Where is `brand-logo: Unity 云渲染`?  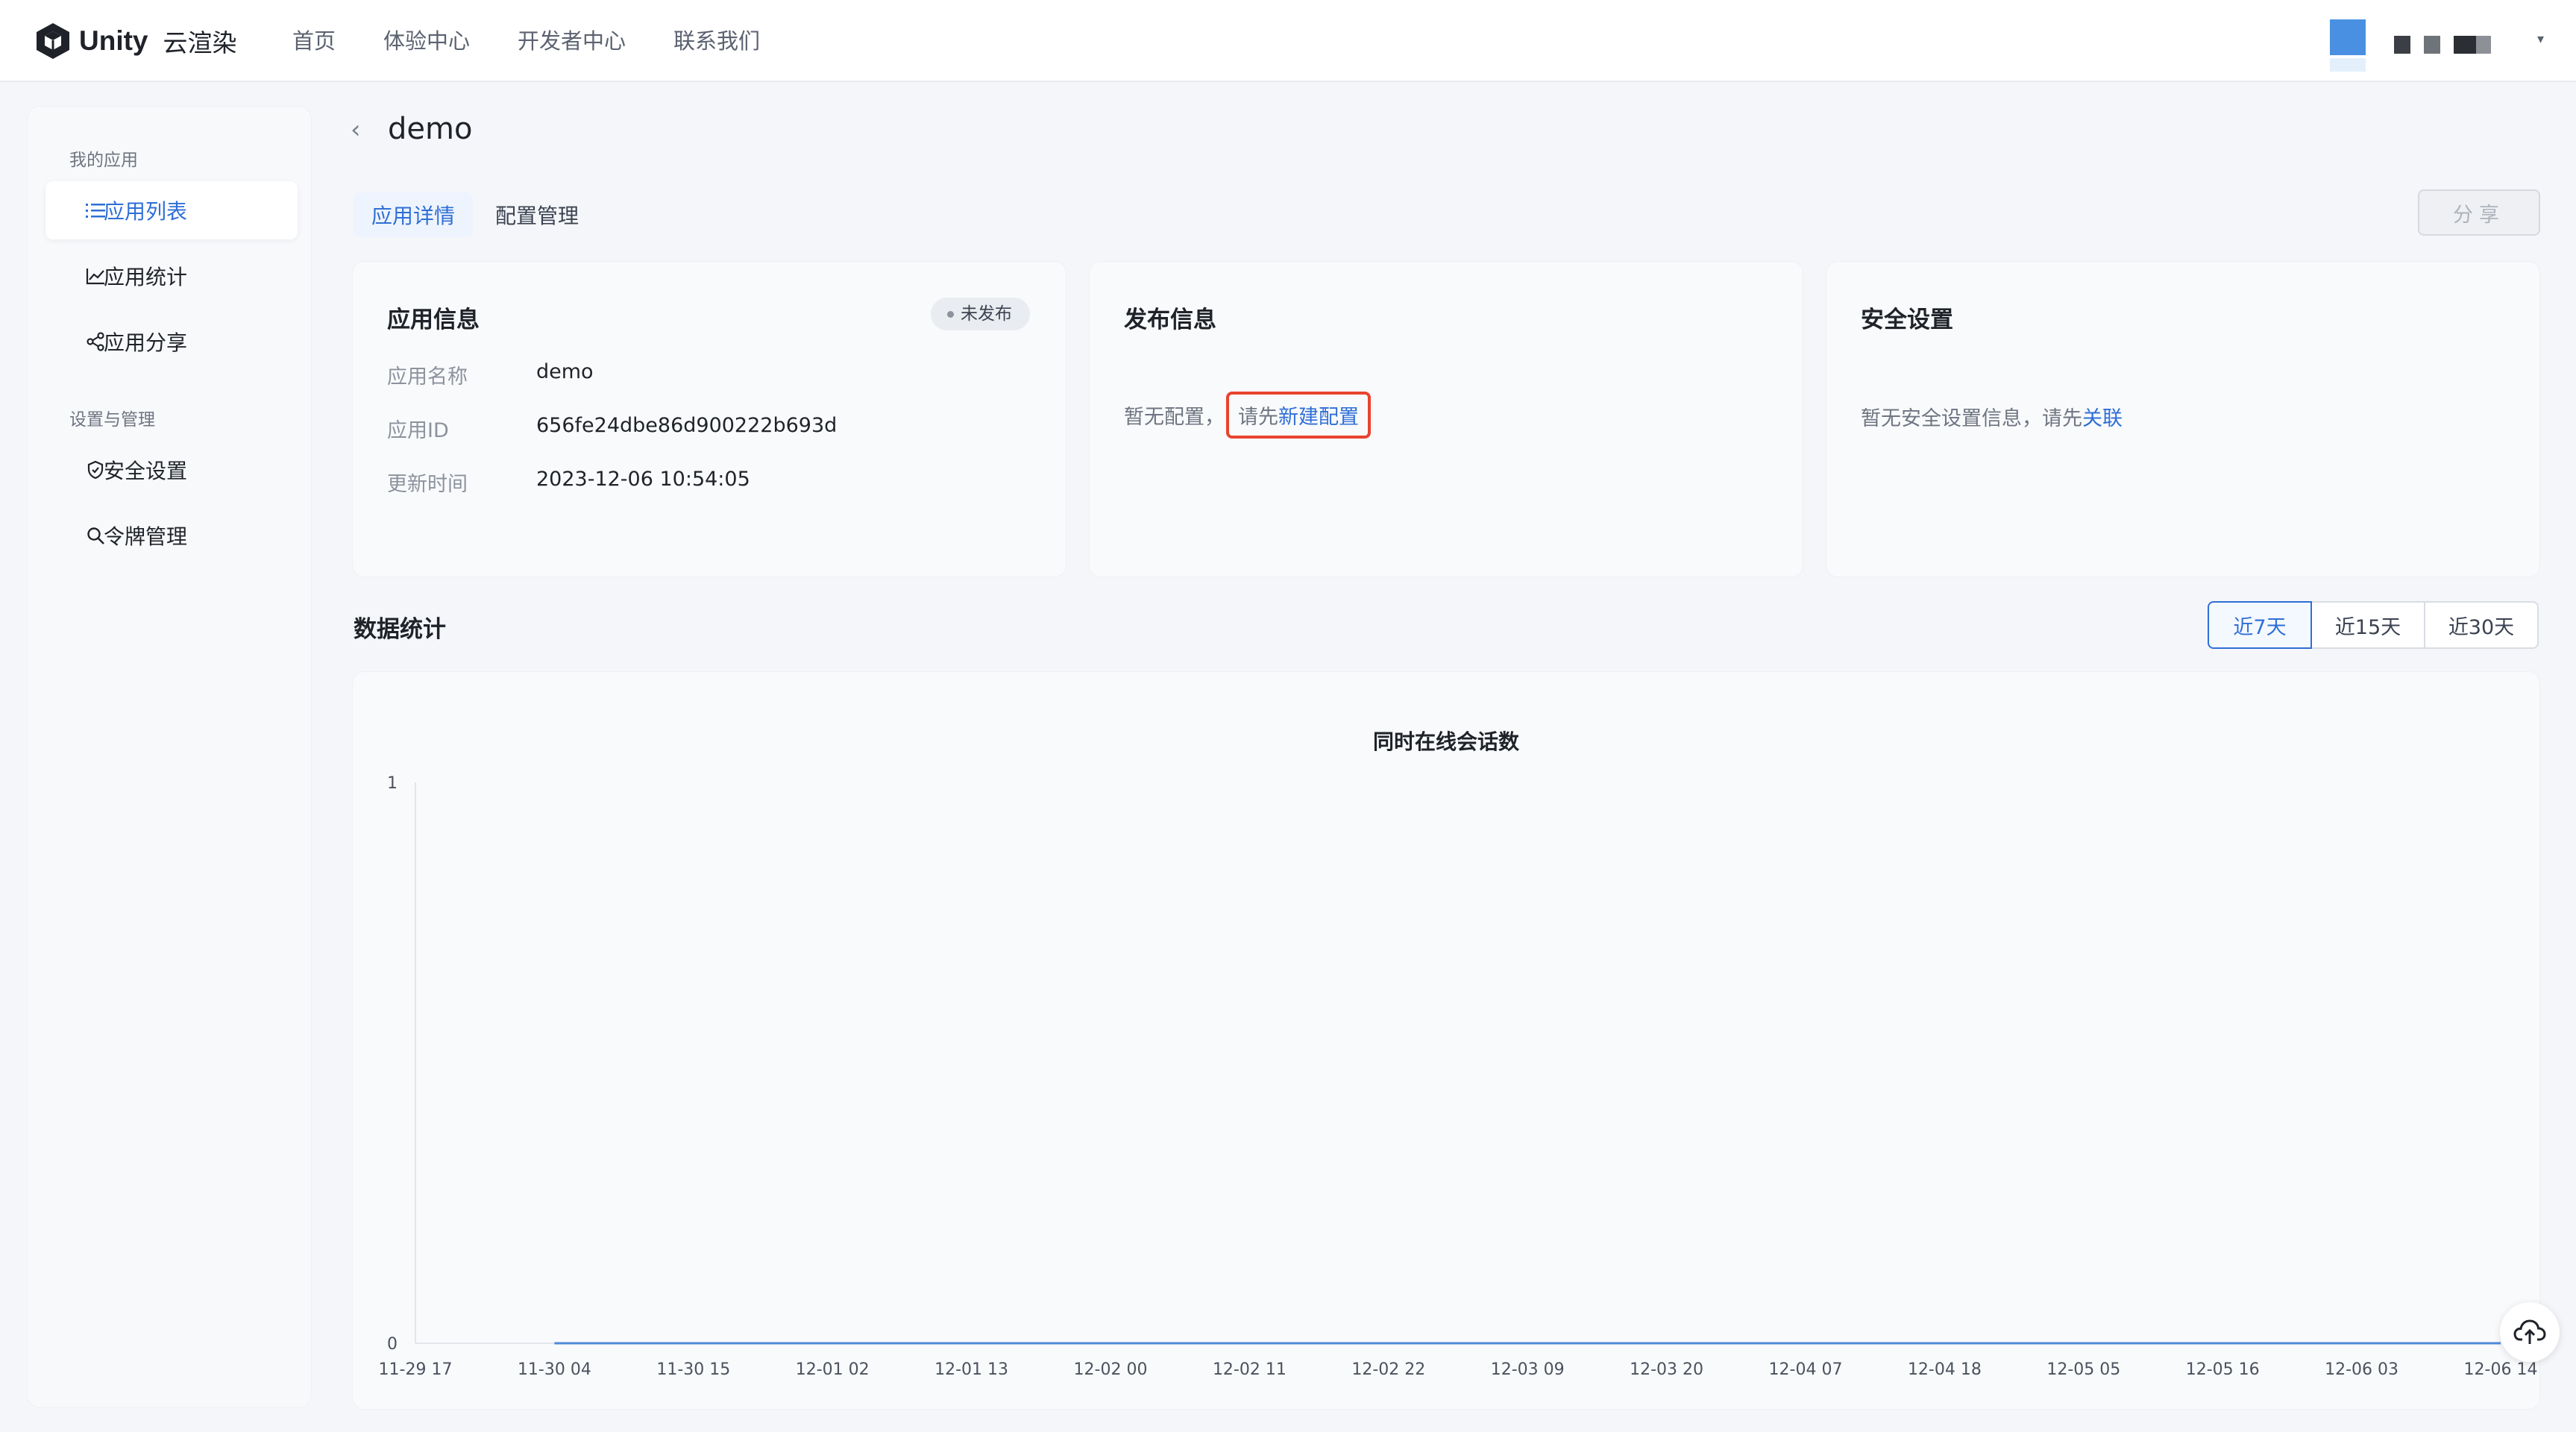 brand-logo: Unity 云渲染 is located at coordinates (135, 41).